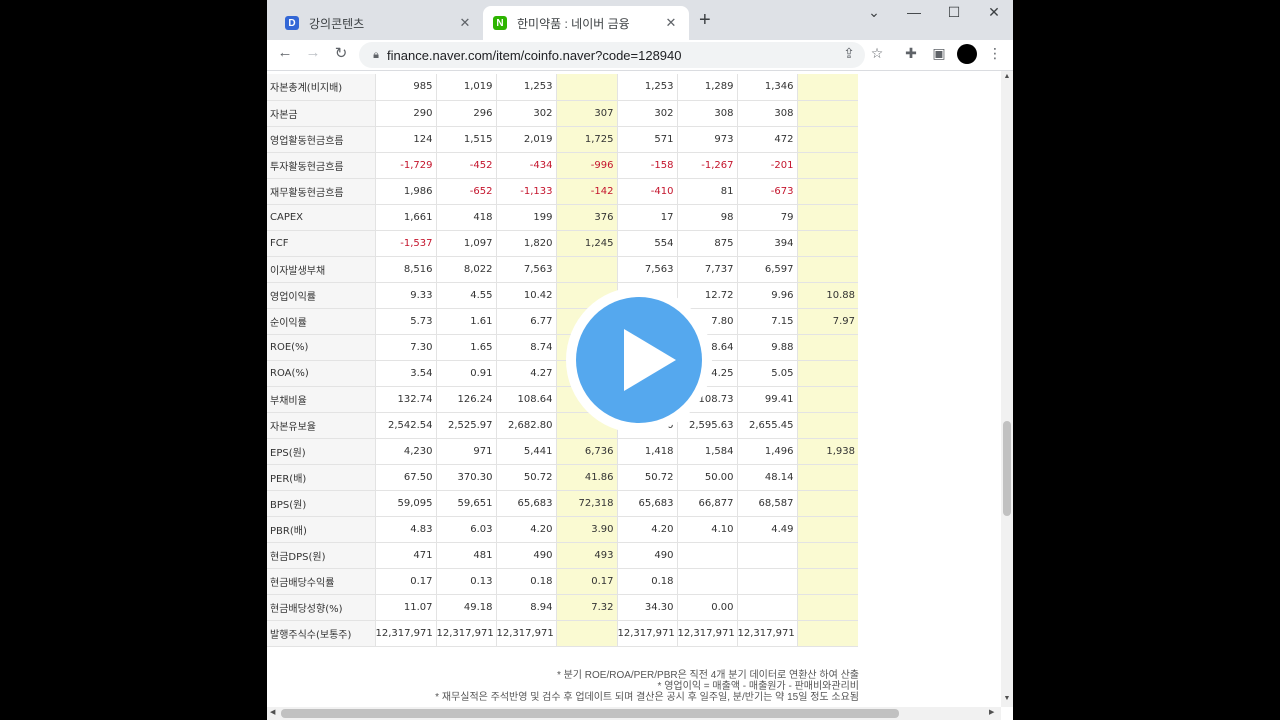 This screenshot has width=1280, height=720. Describe the element at coordinates (285, 52) in the screenshot. I see `back-icon: ←` at that location.